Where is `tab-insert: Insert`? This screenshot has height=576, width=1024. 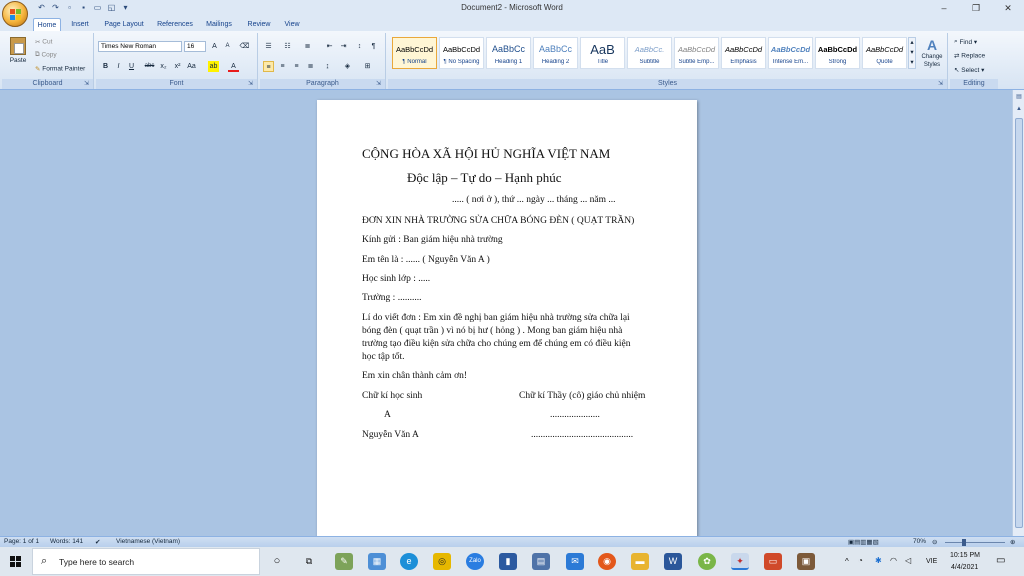 tab-insert: Insert is located at coordinates (80, 24).